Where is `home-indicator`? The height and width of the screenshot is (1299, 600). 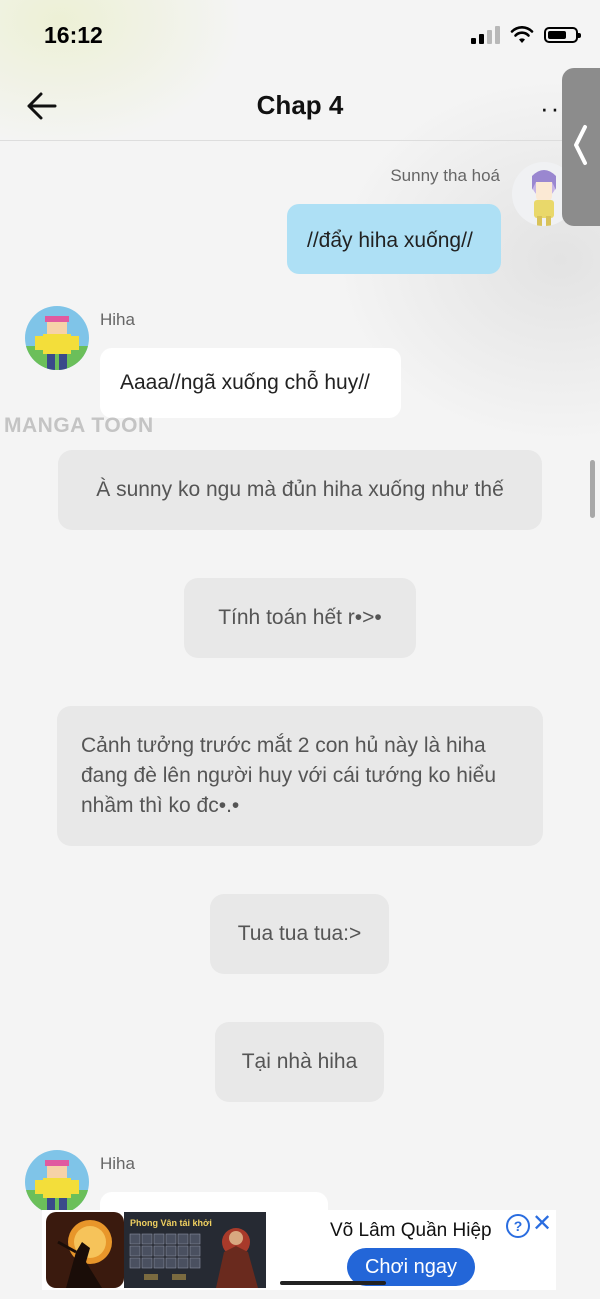
home-indicator is located at coordinates (333, 1283).